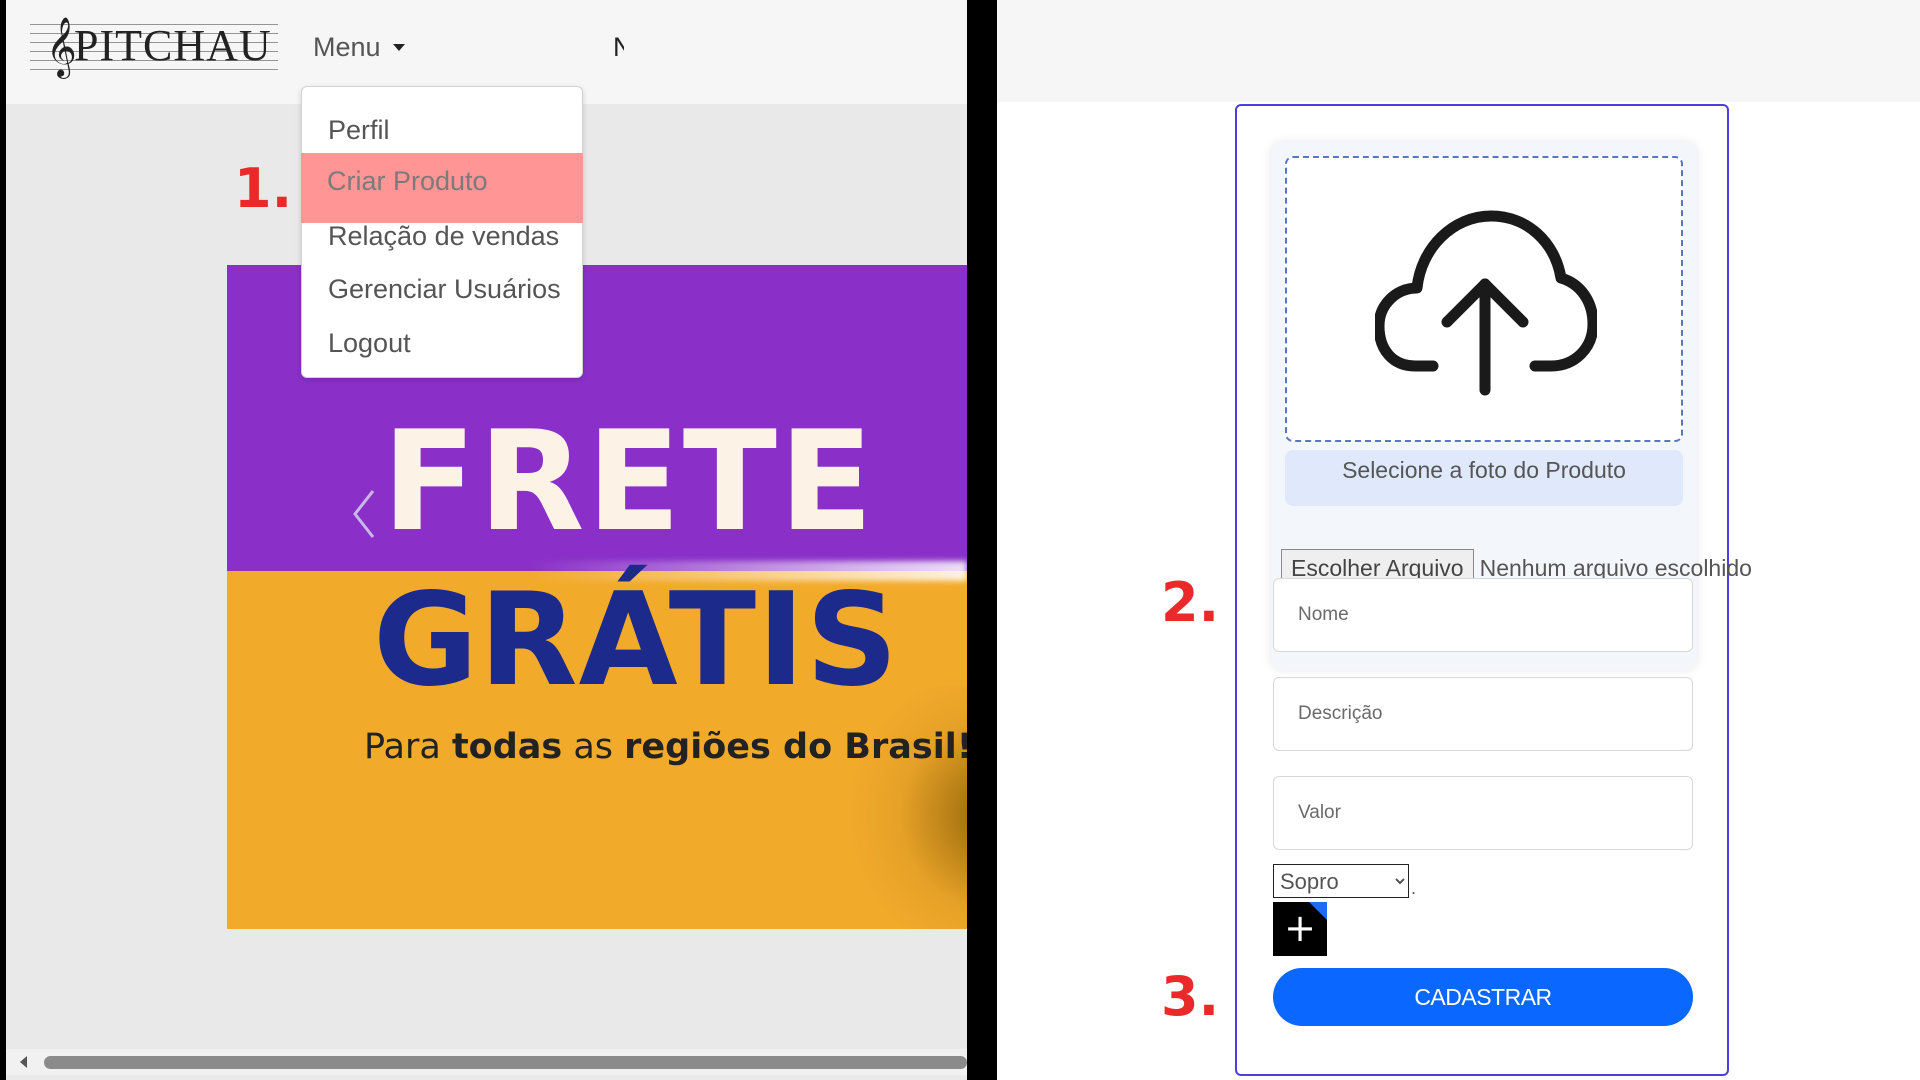 The image size is (1920, 1080). What do you see at coordinates (1486, 303) in the screenshot?
I see `cloud-upload-icon` at bounding box center [1486, 303].